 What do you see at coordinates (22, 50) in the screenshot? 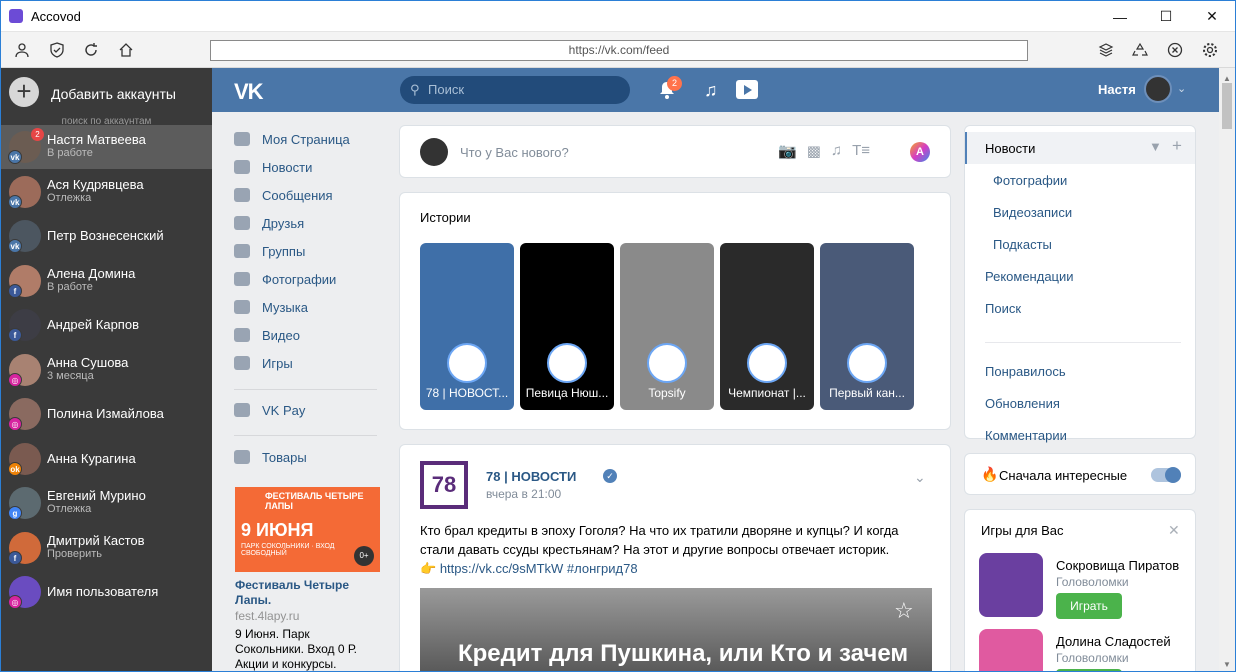
I see `profile-icon` at bounding box center [22, 50].